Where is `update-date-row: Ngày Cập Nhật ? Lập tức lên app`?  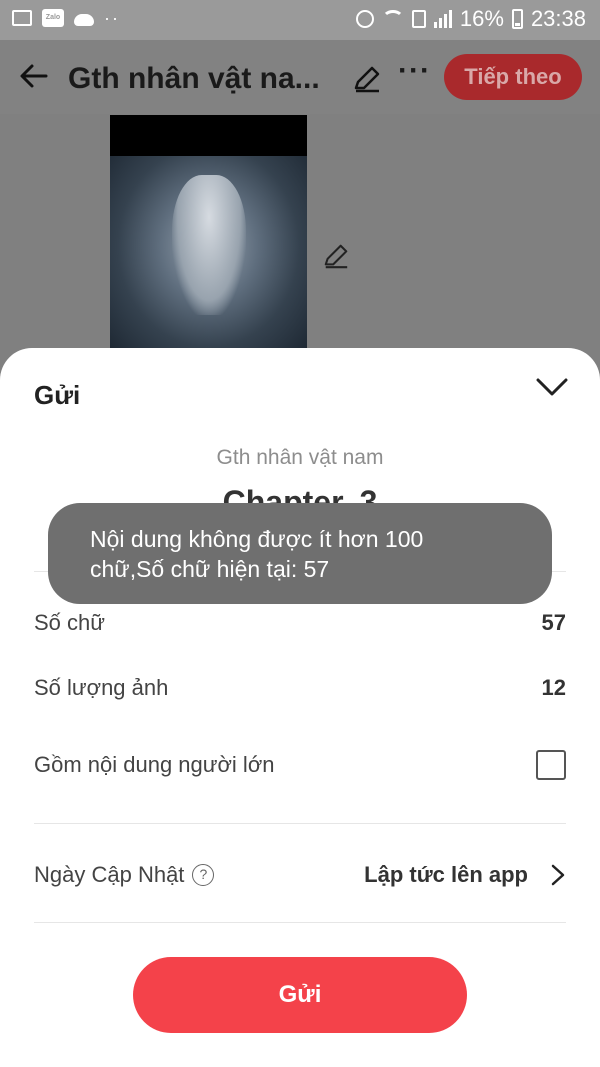
update-date-row: Ngày Cập Nhật ? Lập tức lên app is located at coordinates (300, 875).